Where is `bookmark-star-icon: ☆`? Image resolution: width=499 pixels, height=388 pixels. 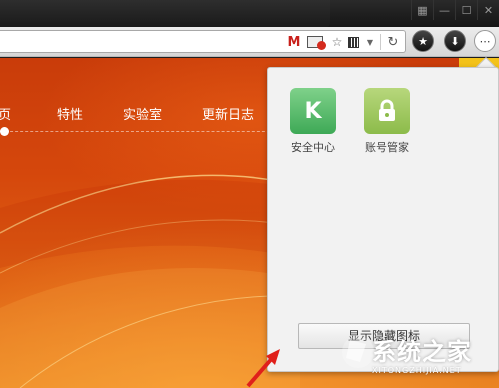 bookmark-star-icon: ☆ is located at coordinates (337, 42).